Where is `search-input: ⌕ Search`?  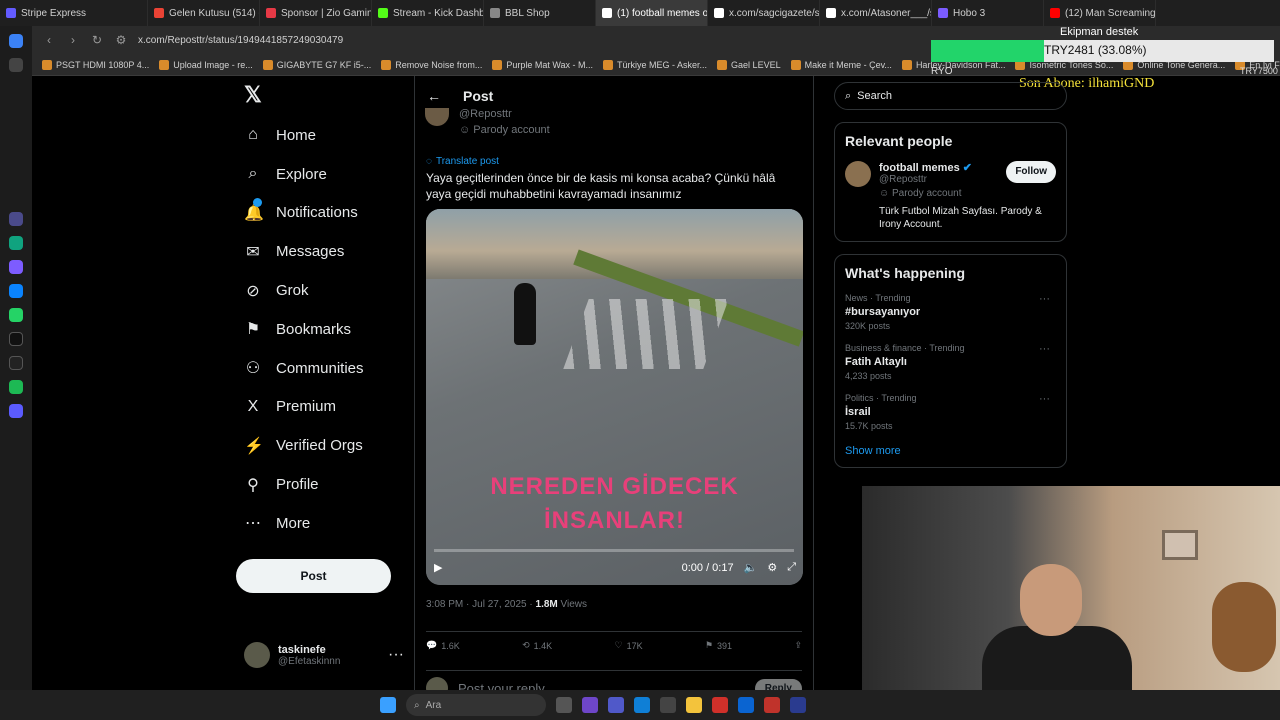 search-input: ⌕ Search is located at coordinates (950, 96).